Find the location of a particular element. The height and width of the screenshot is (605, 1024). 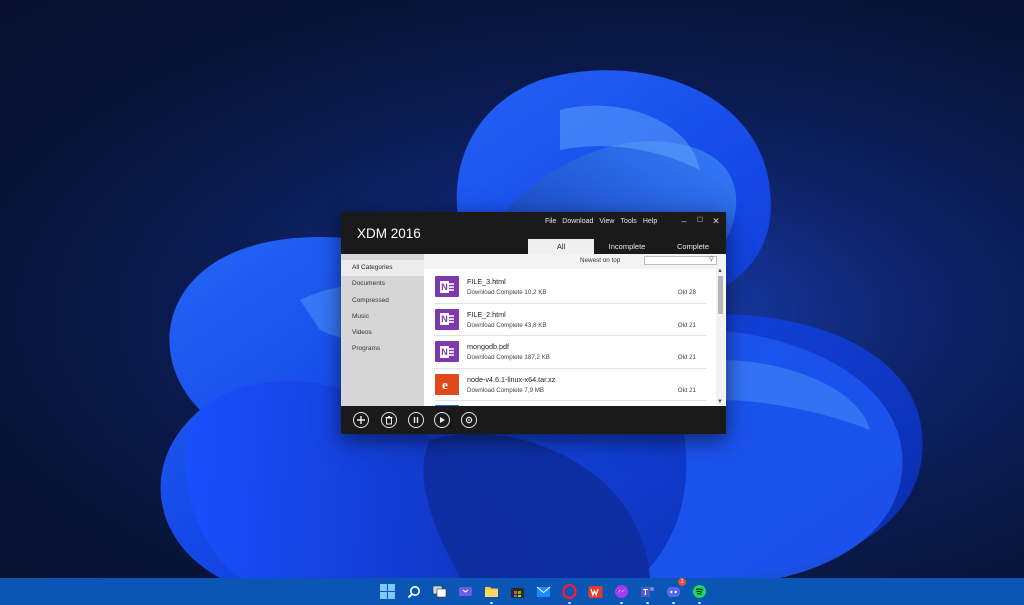

window-title: XDM 2016 is located at coordinates (389, 233).